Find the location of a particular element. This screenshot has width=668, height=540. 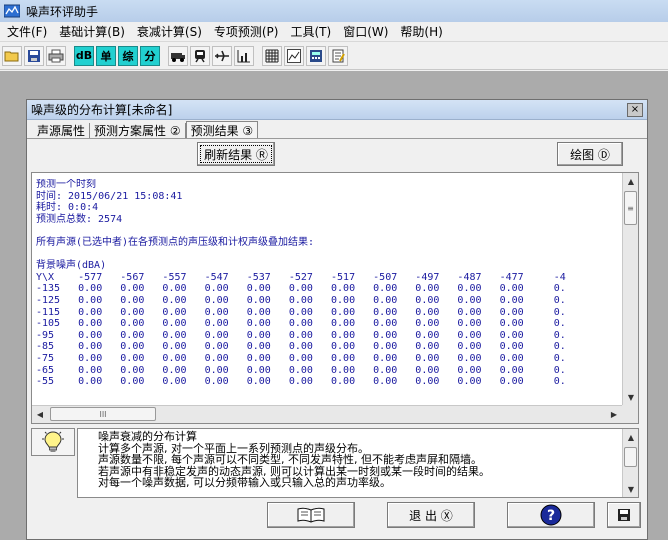

calculator-icon is located at coordinates (316, 55).